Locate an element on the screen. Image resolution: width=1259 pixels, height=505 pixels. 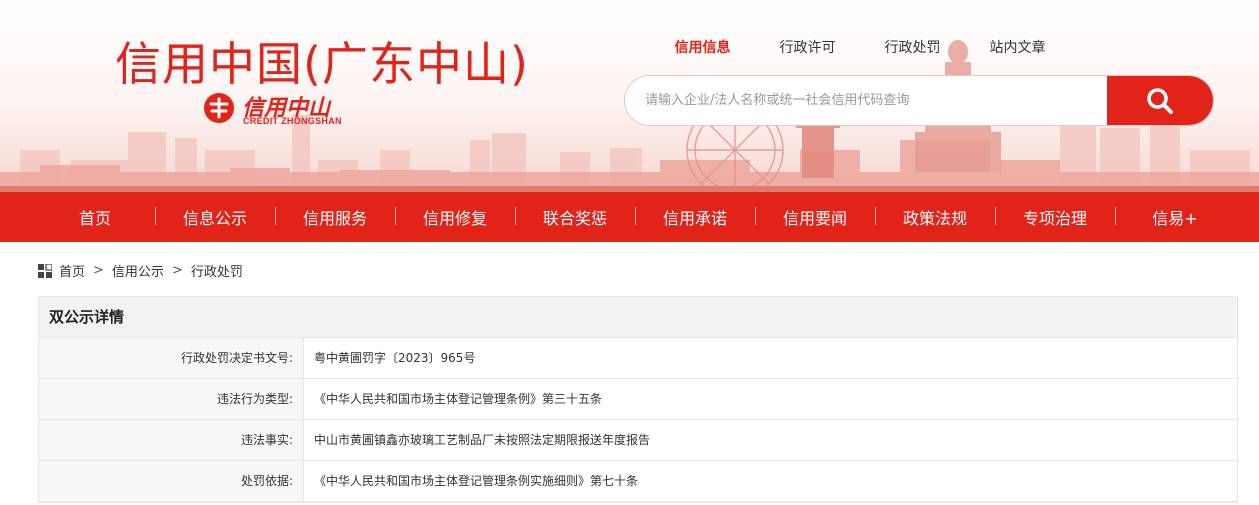
search-button is located at coordinates (1160, 100).